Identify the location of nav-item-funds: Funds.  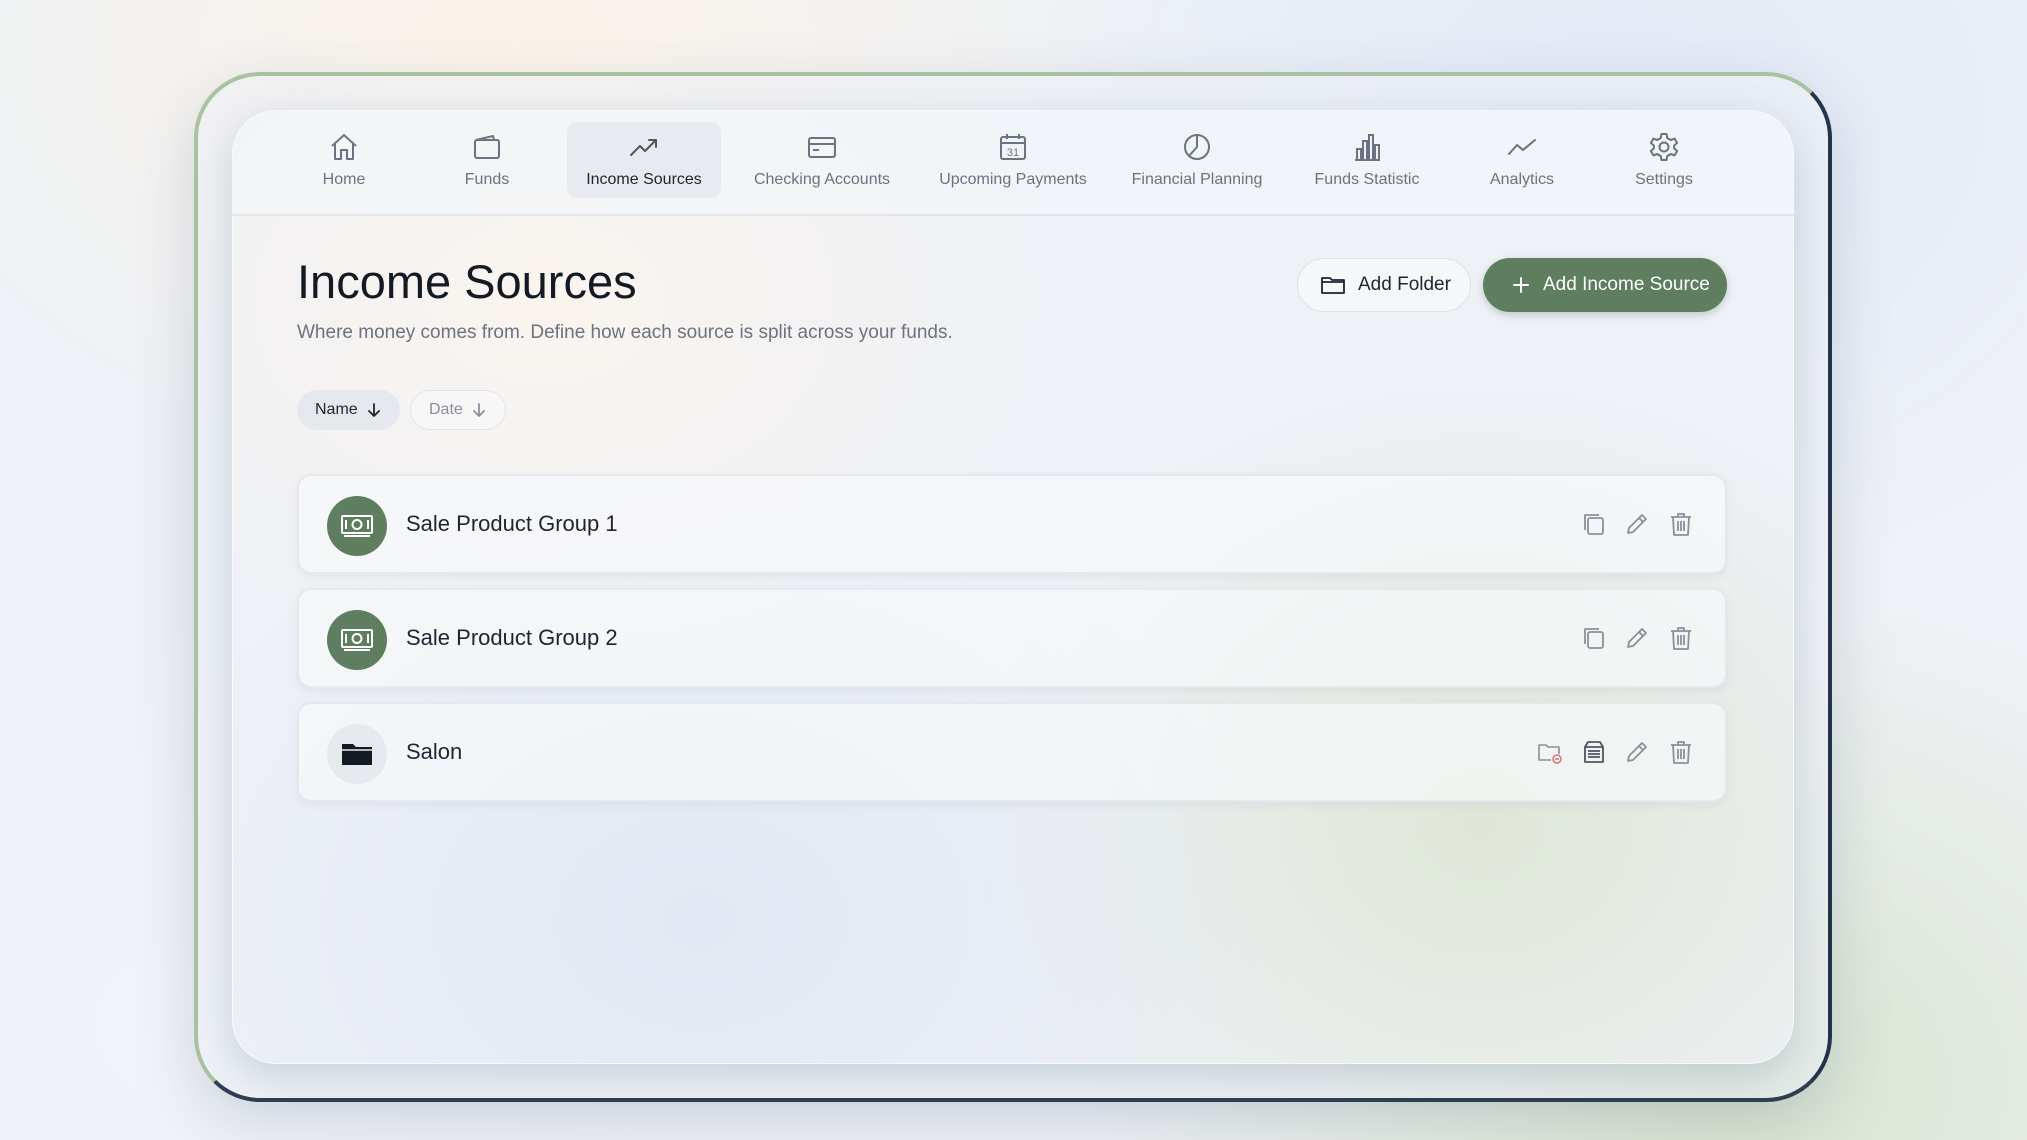
(487, 160).